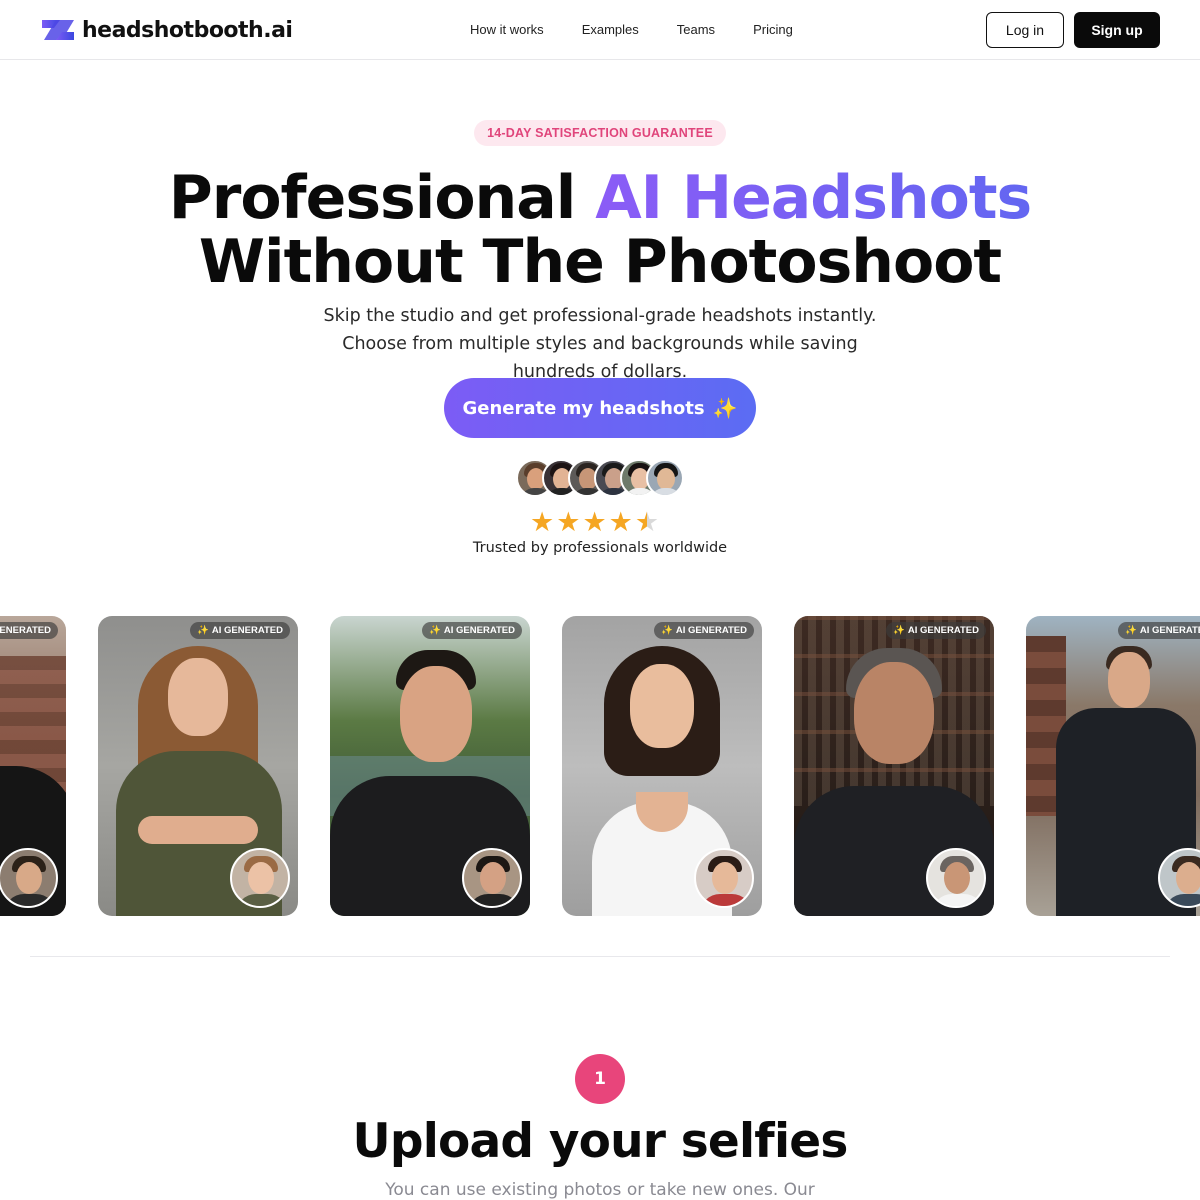  I want to click on trusted-text: Trusted by professionals worldwide, so click(600, 548).